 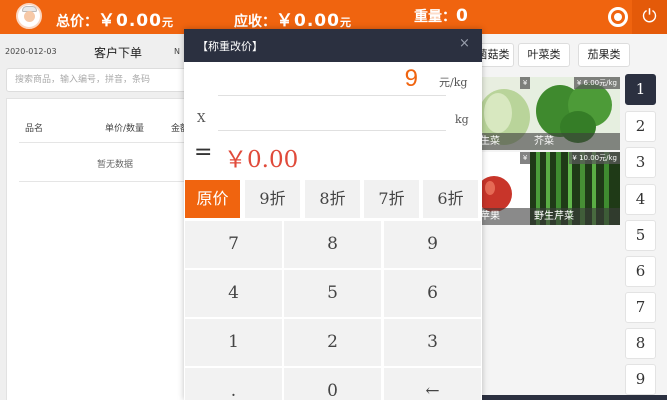 I want to click on close-icon: ×, so click(x=464, y=43).